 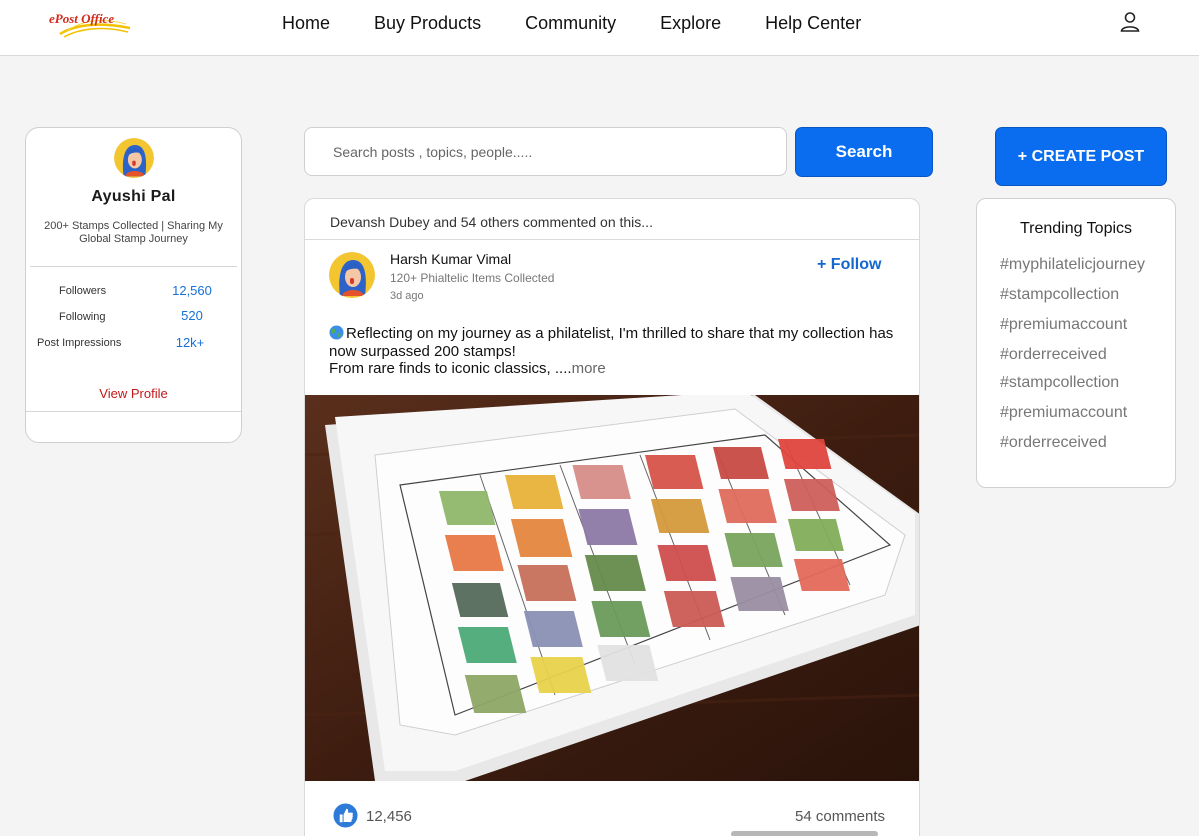 I want to click on post-author-name: Harsh Kumar Vimal, so click(x=450, y=259).